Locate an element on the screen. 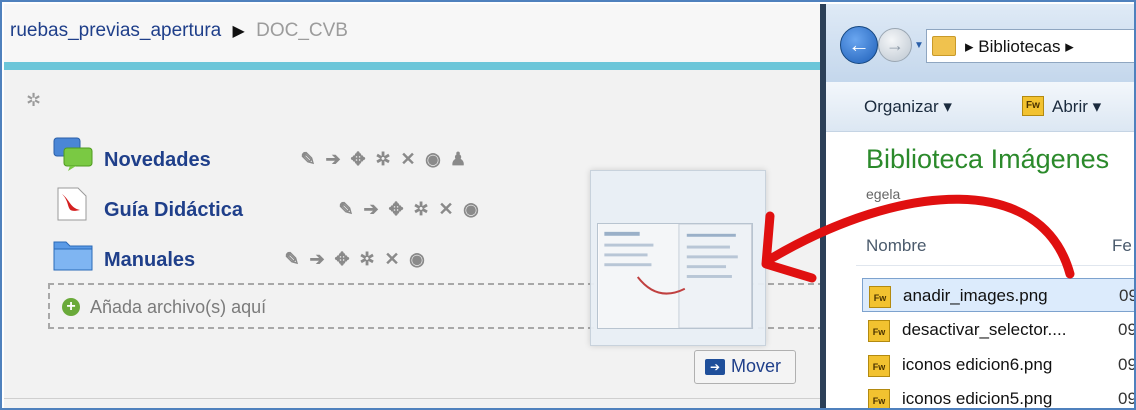  column-header: Nombre Fe is located at coordinates (995, 246).